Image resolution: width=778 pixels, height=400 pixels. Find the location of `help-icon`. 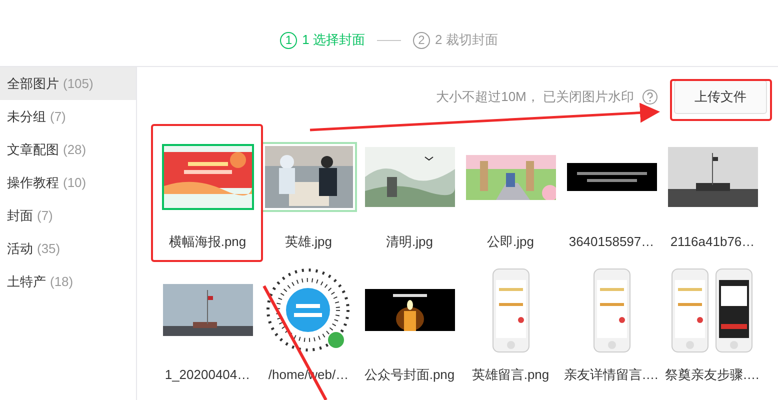

help-icon is located at coordinates (650, 97).